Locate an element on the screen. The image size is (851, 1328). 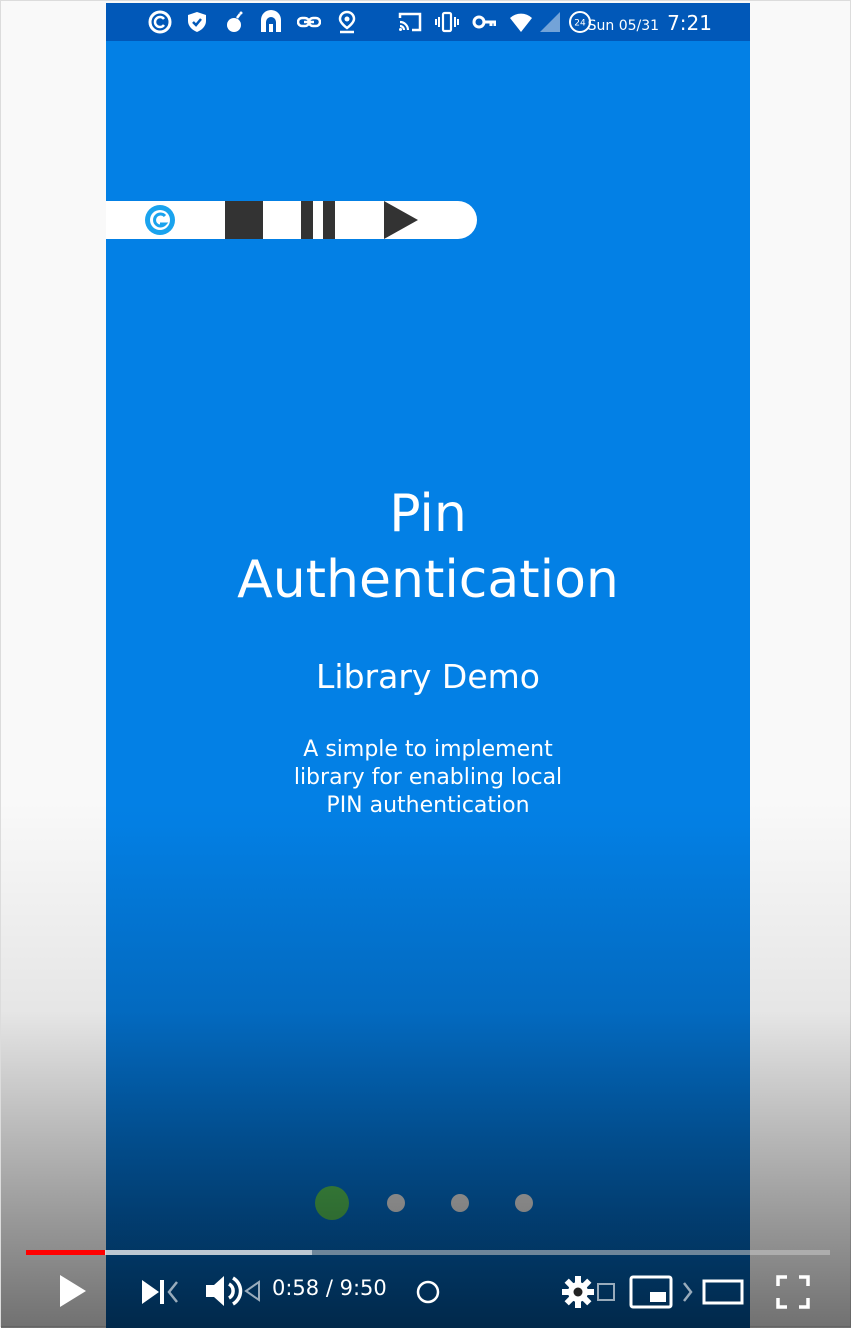
wifi-icon is located at coordinates (521, 22).